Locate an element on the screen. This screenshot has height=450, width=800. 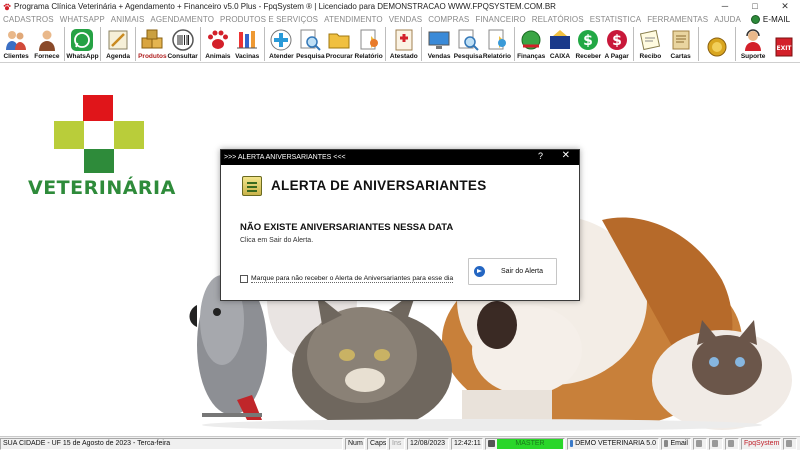
toolbar-produtos-button: Produtos is located at coordinates (152, 43).